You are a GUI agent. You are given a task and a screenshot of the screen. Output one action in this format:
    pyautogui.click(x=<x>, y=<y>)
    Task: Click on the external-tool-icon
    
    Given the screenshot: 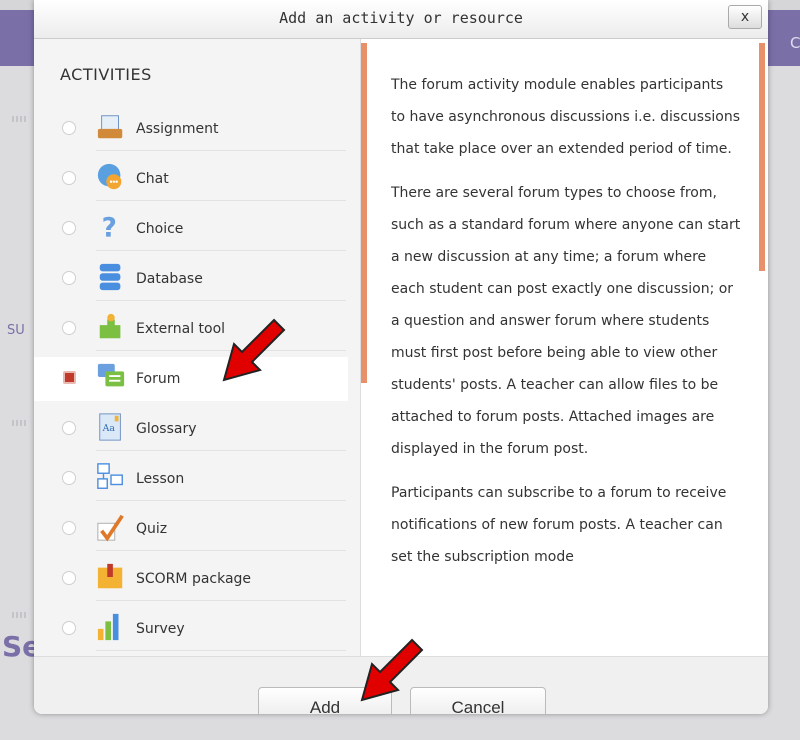 What is the action you would take?
    pyautogui.click(x=110, y=326)
    